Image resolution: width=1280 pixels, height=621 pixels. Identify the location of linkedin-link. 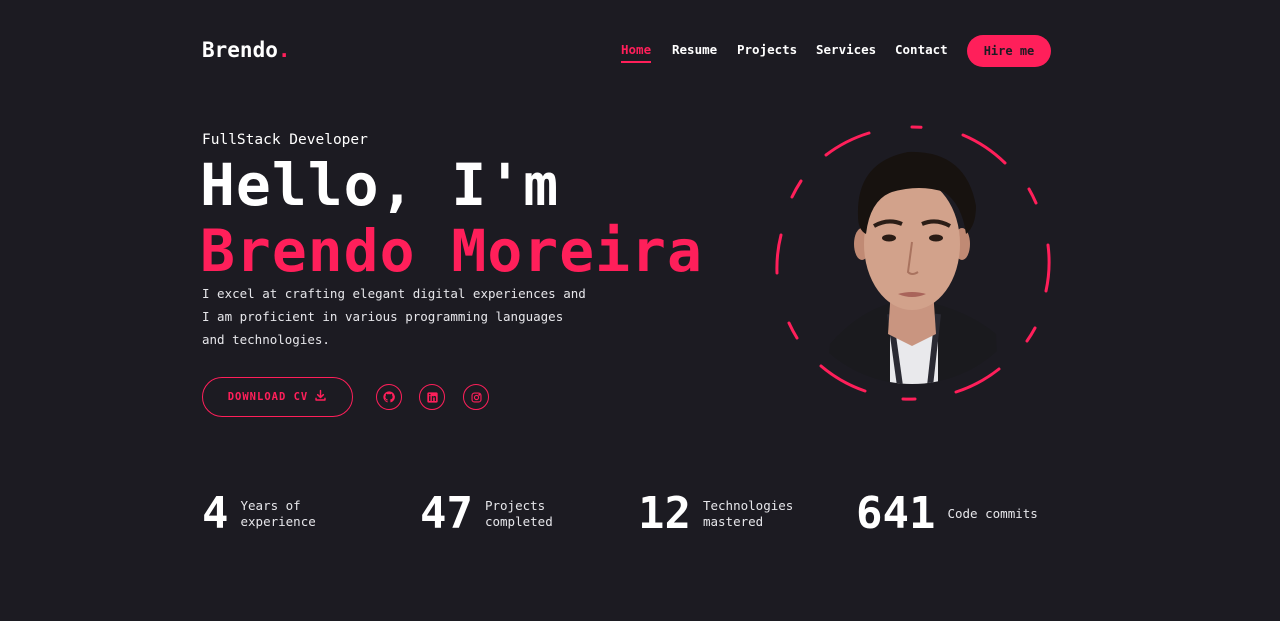
(432, 397).